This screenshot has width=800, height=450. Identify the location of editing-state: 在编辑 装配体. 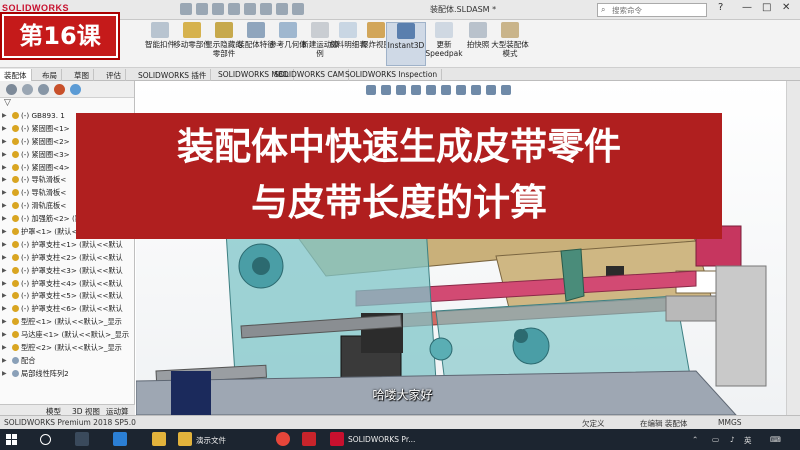
(664, 423).